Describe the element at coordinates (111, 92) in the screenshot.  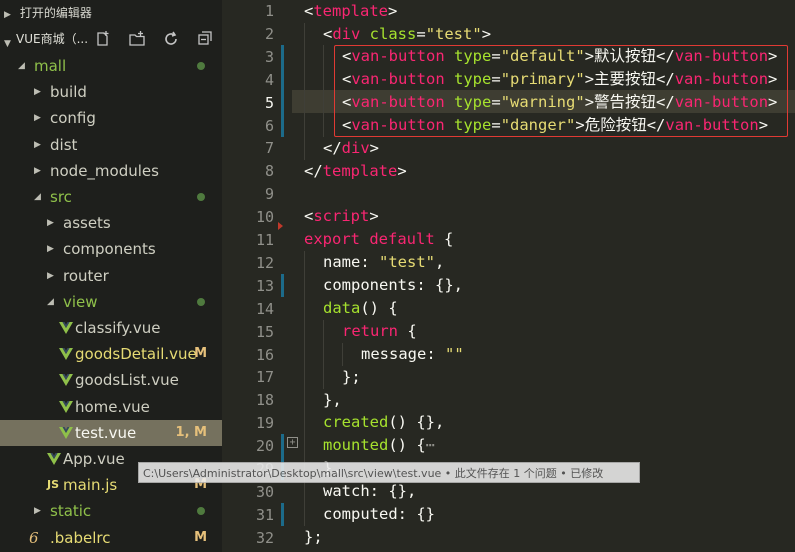
I see `tree-item: ▶ build` at that location.